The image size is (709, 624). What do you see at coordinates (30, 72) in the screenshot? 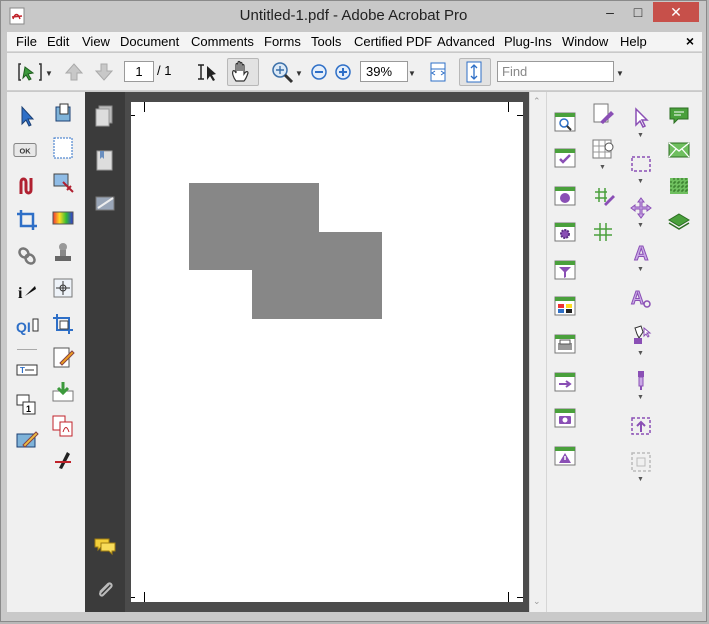
I see `create-pdf-icon` at bounding box center [30, 72].